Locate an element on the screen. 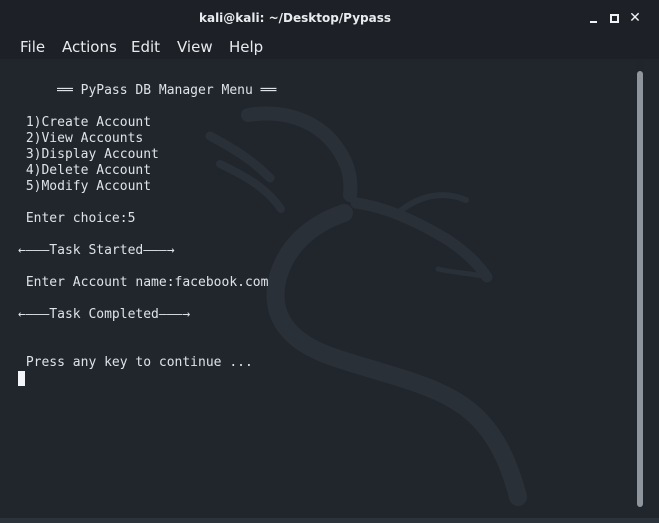 The height and width of the screenshot is (523, 659). title-bar: kali@kali: ~/Desktop/Pypass ✕ is located at coordinates (329, 17).